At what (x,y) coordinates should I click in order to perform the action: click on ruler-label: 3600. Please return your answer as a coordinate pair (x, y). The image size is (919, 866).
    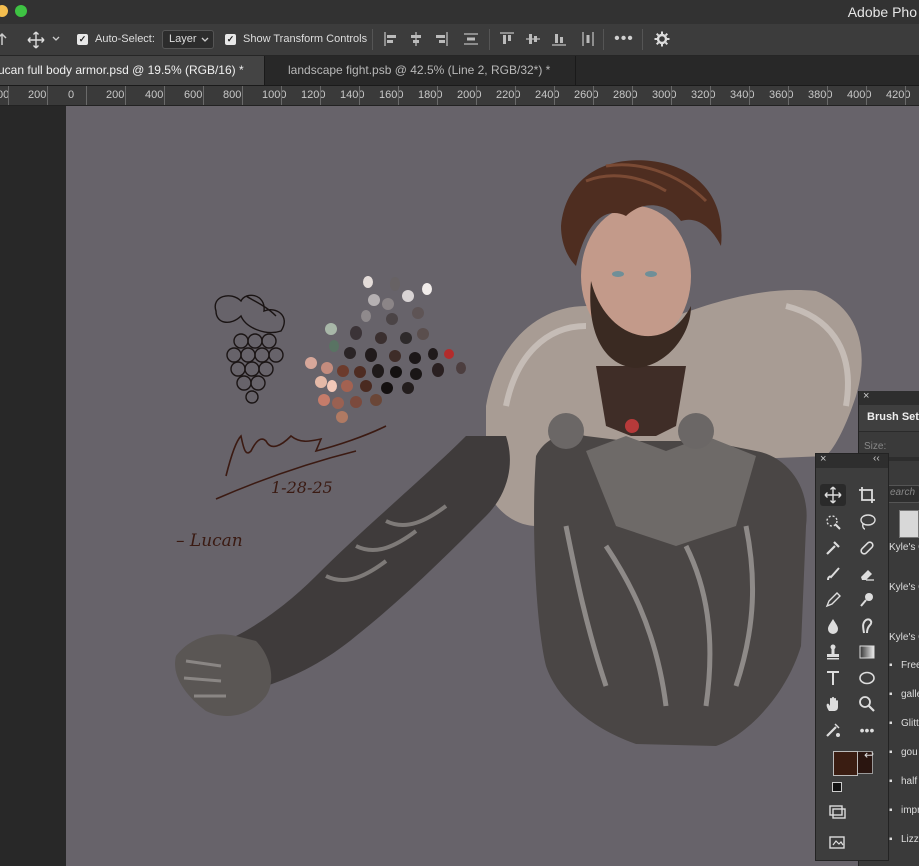
    Looking at the image, I should click on (781, 95).